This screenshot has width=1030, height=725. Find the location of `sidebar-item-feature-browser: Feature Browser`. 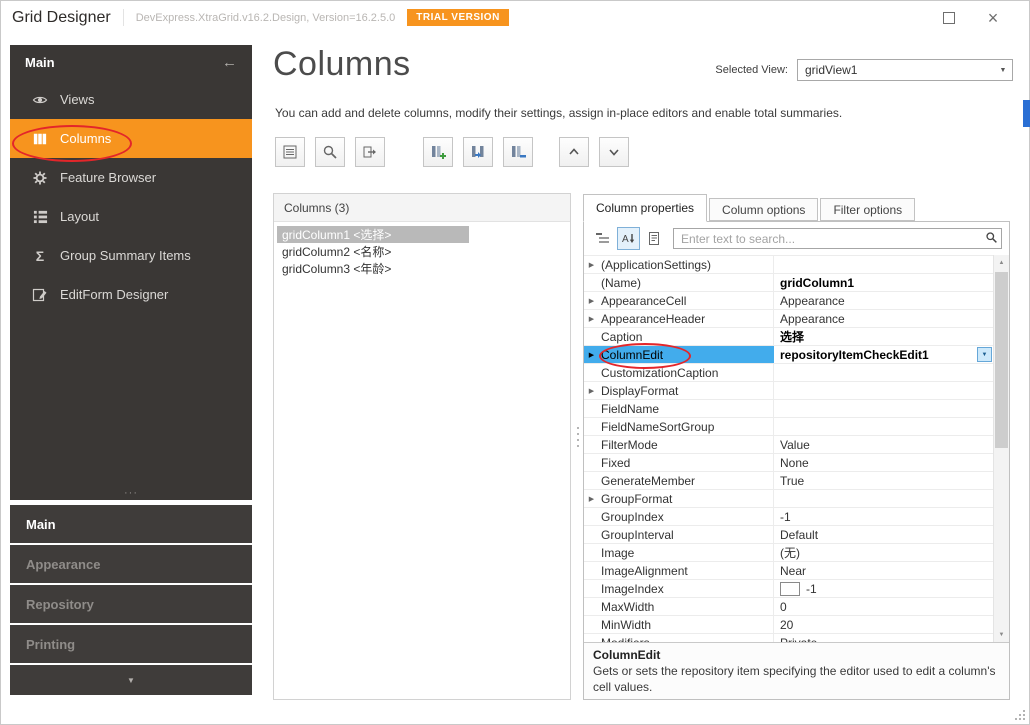

sidebar-item-feature-browser: Feature Browser is located at coordinates (131, 177).